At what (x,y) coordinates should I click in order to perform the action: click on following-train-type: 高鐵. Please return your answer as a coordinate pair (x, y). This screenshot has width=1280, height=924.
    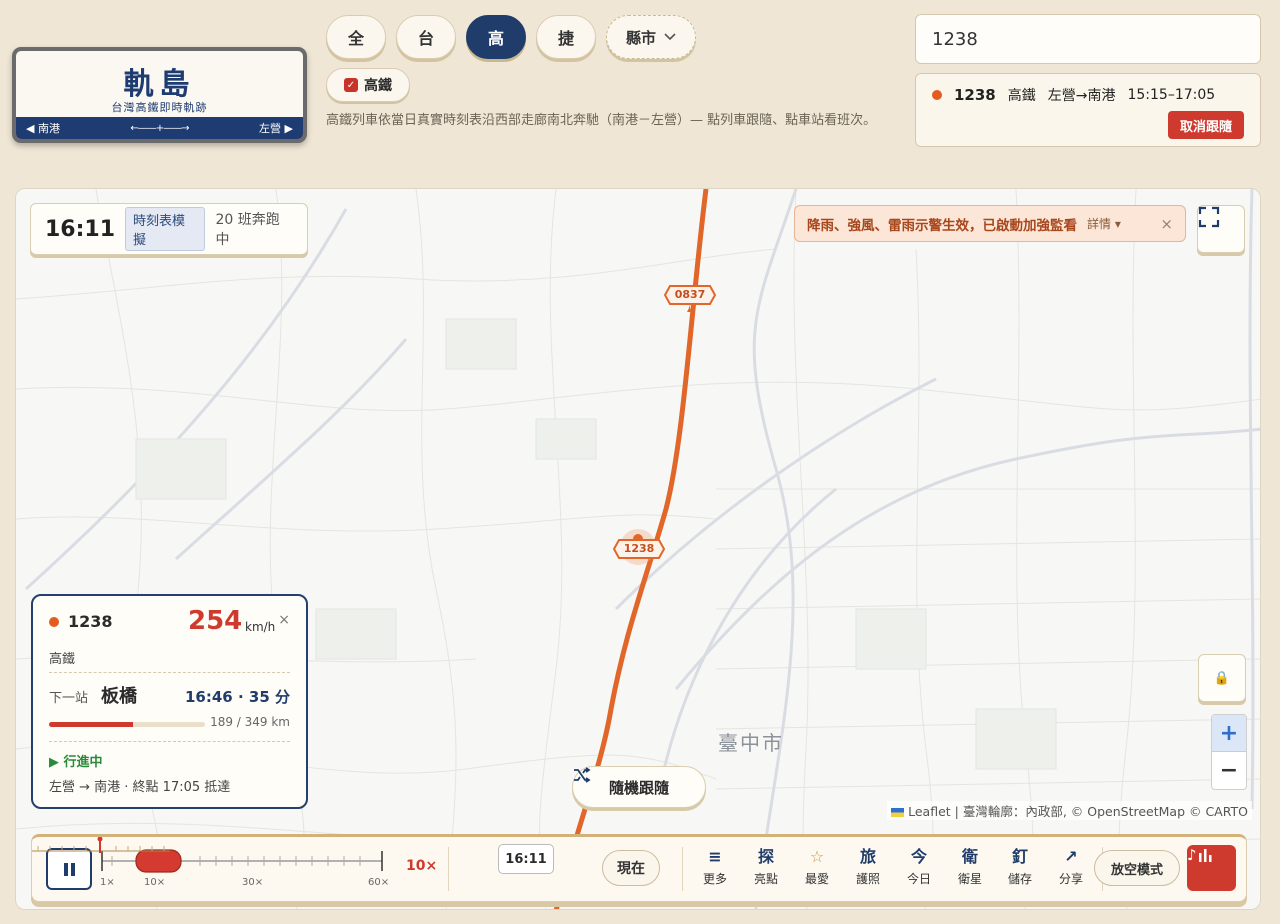
    Looking at the image, I should click on (1021, 96).